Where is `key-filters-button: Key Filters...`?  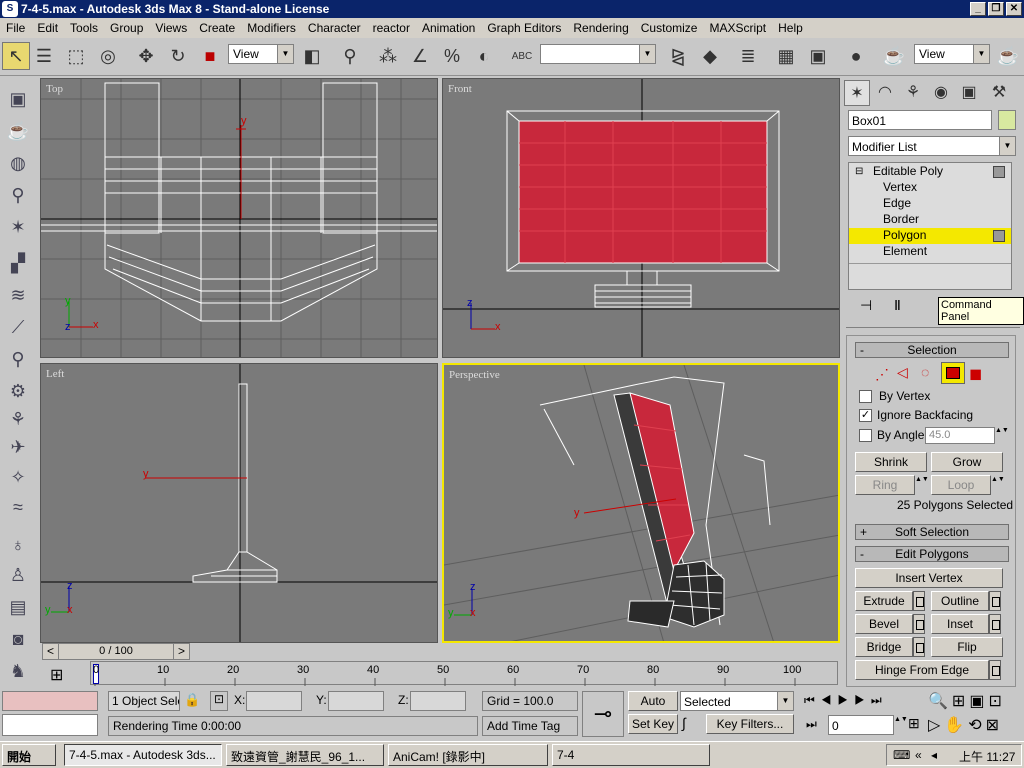 key-filters-button: Key Filters... is located at coordinates (750, 724).